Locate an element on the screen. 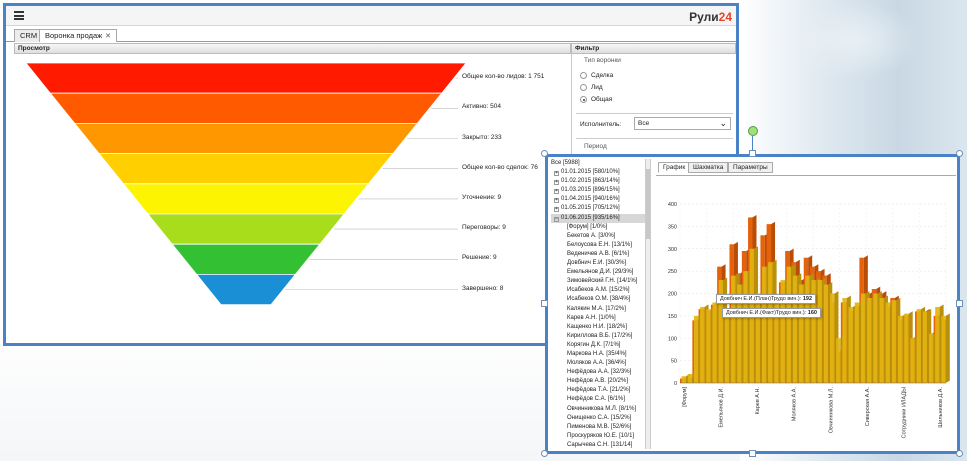 The width and height of the screenshot is (967, 461). tree-person-item: Корягин Д.К. [7/1%] is located at coordinates (600, 345).